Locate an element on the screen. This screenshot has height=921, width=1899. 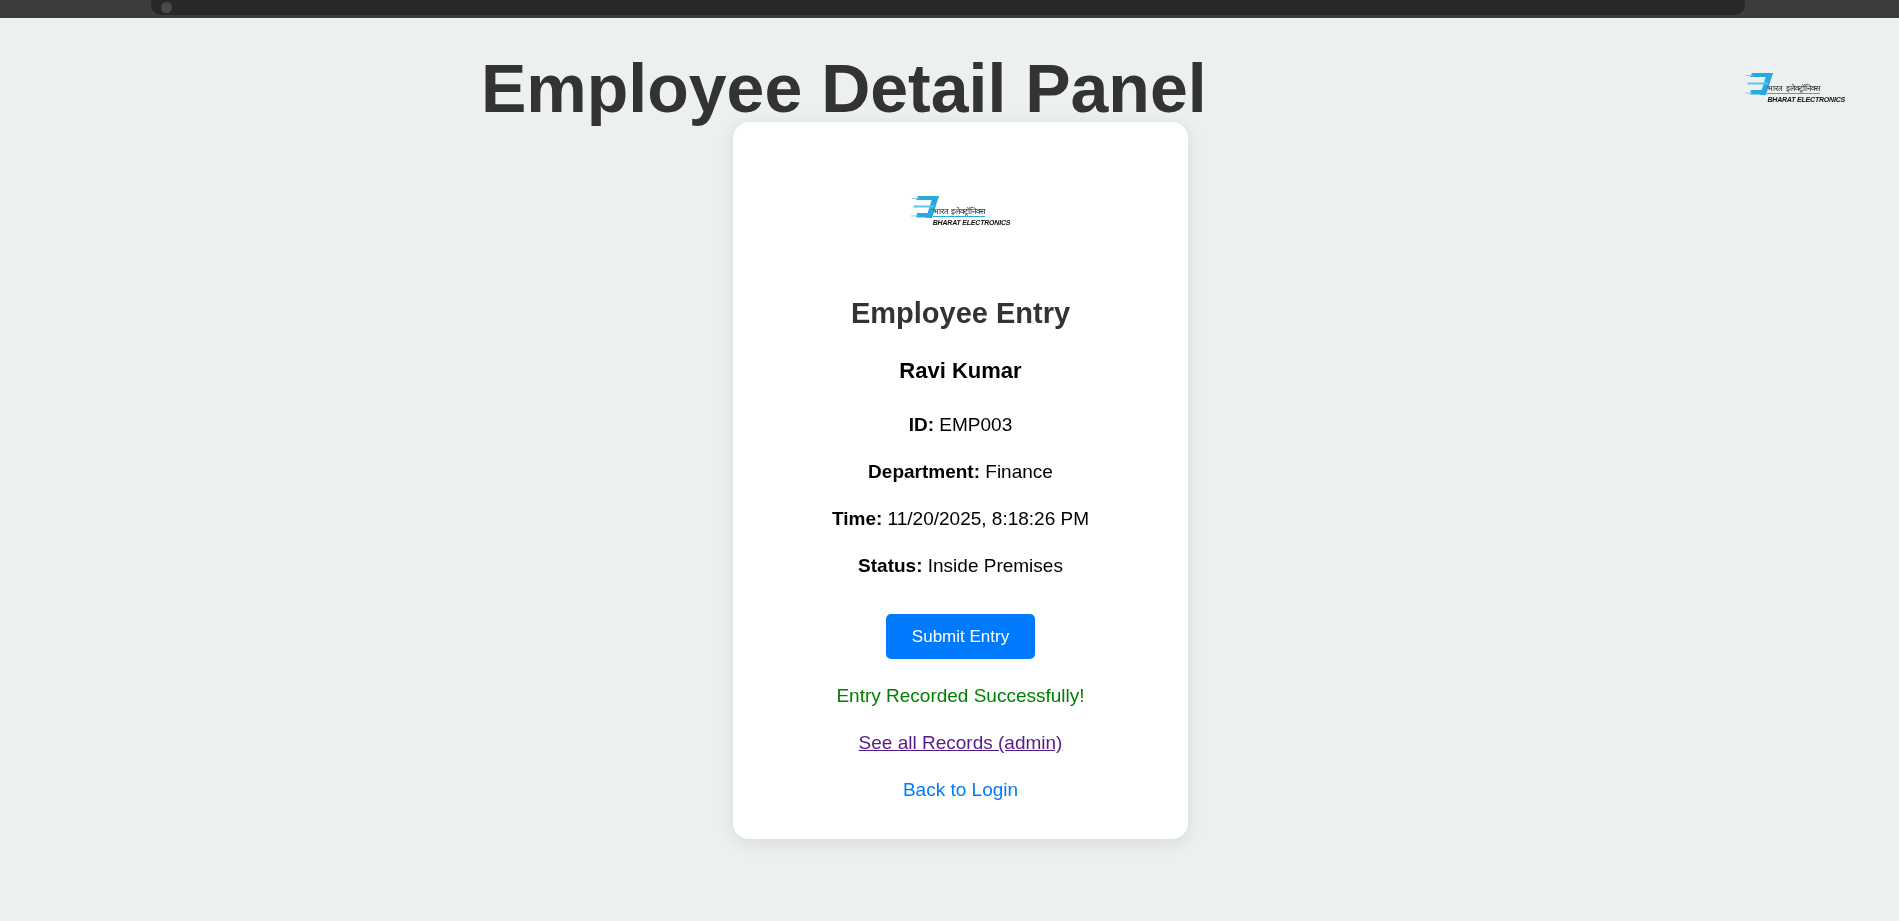
status-message: Entry Recorded Successfully! is located at coordinates (960, 696).